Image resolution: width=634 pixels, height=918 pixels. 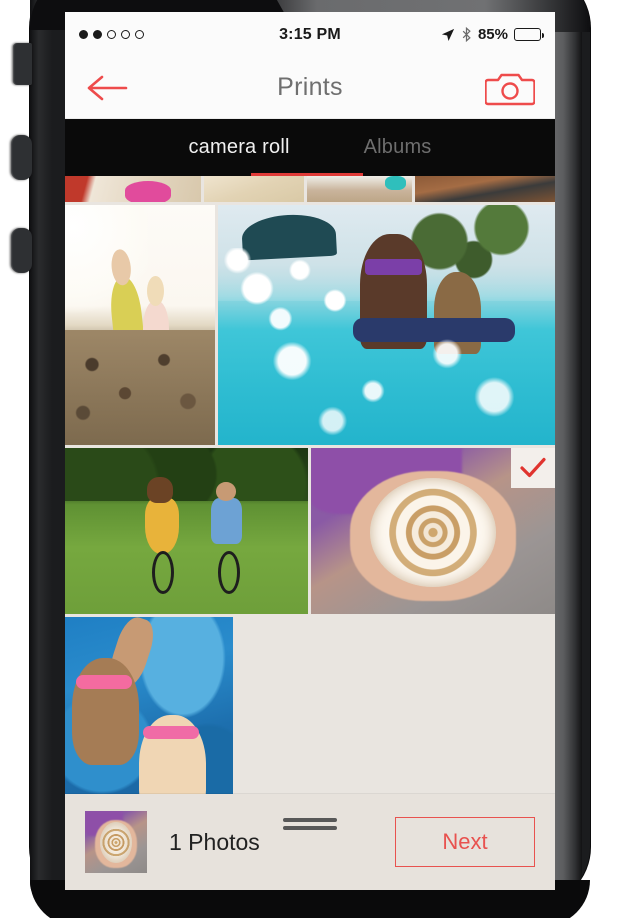 I want to click on volume-down-button, so click(x=21, y=250).